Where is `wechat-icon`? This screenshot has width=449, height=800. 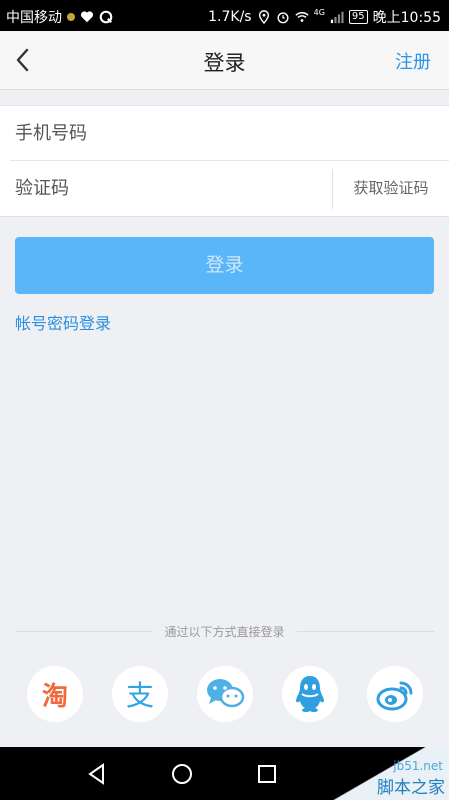 wechat-icon is located at coordinates (226, 693).